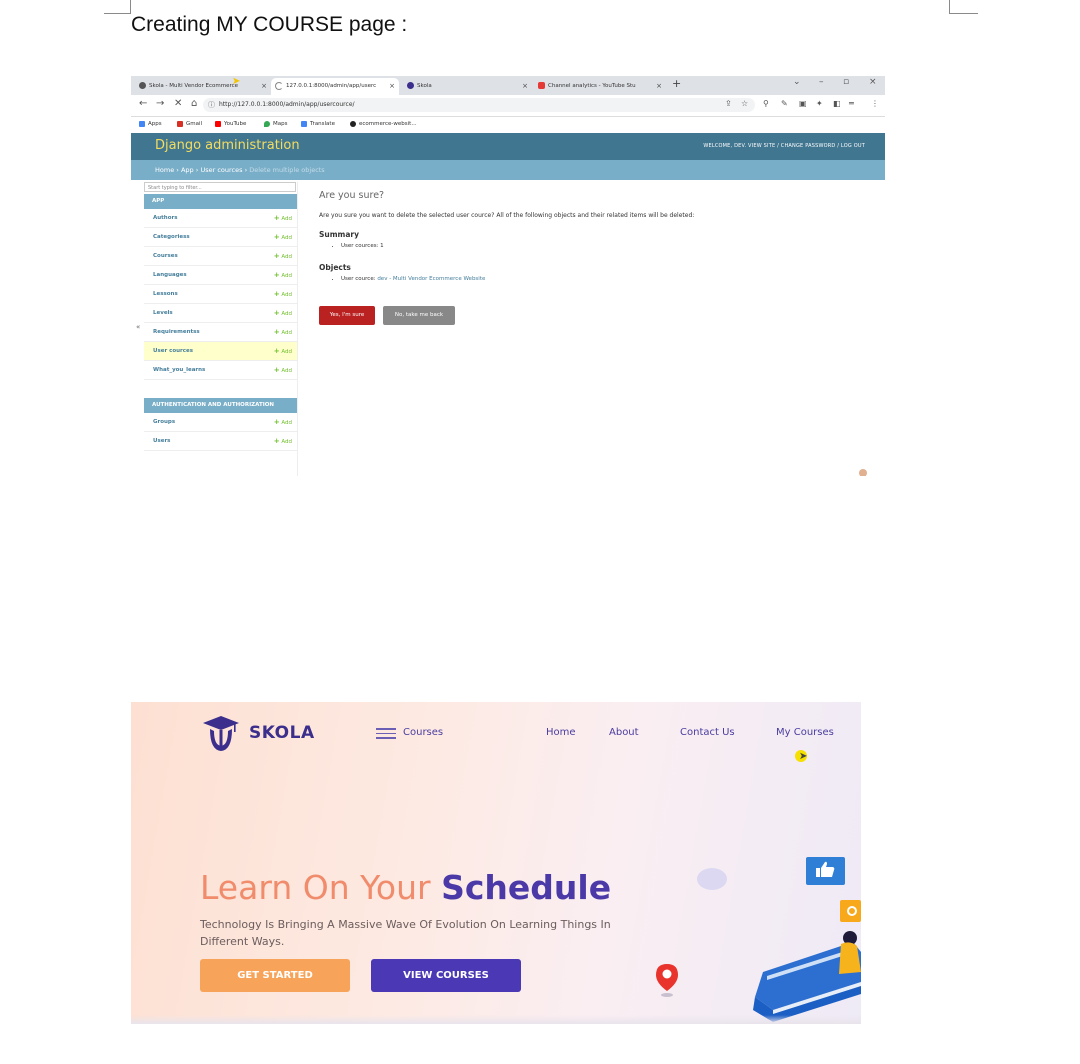  Describe the element at coordinates (797, 82) in the screenshot. I see `tab-search-icon: ⌄` at that location.